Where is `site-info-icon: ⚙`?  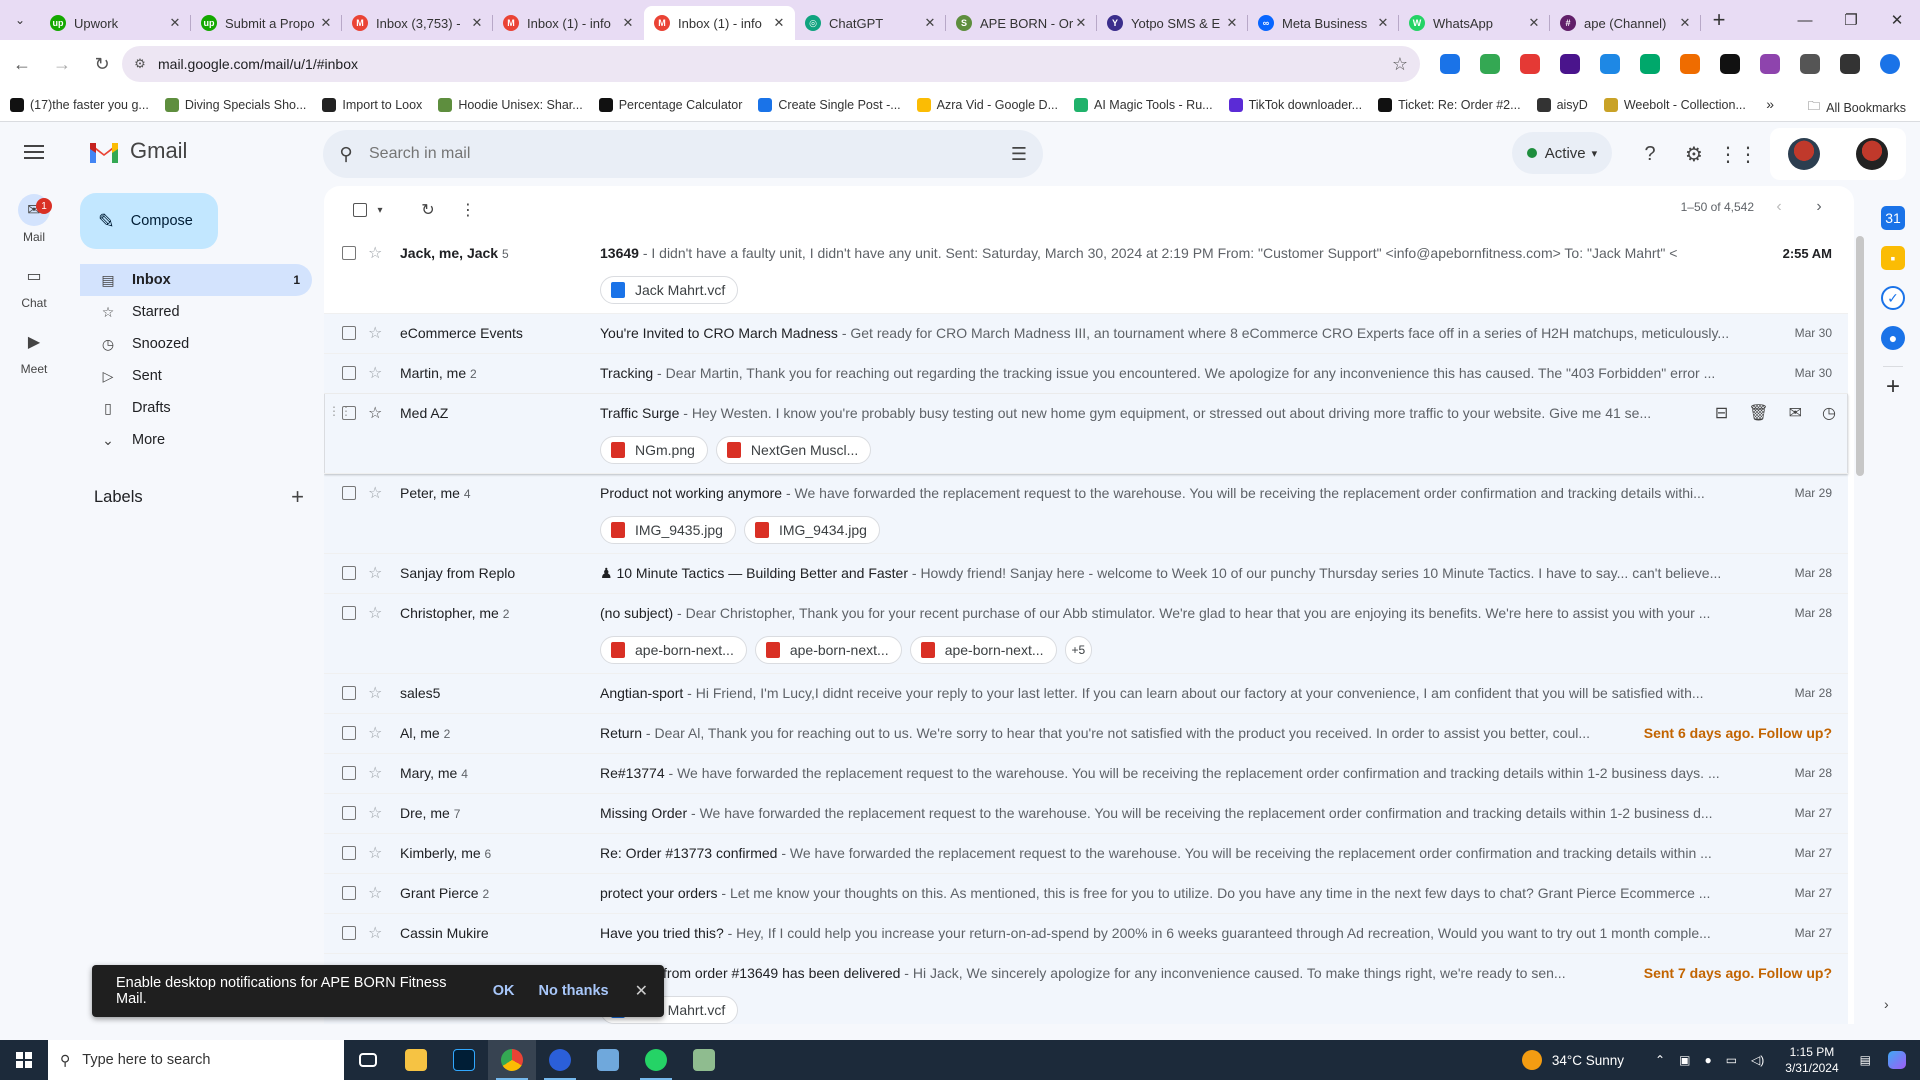
site-info-icon: ⚙ is located at coordinates (140, 64).